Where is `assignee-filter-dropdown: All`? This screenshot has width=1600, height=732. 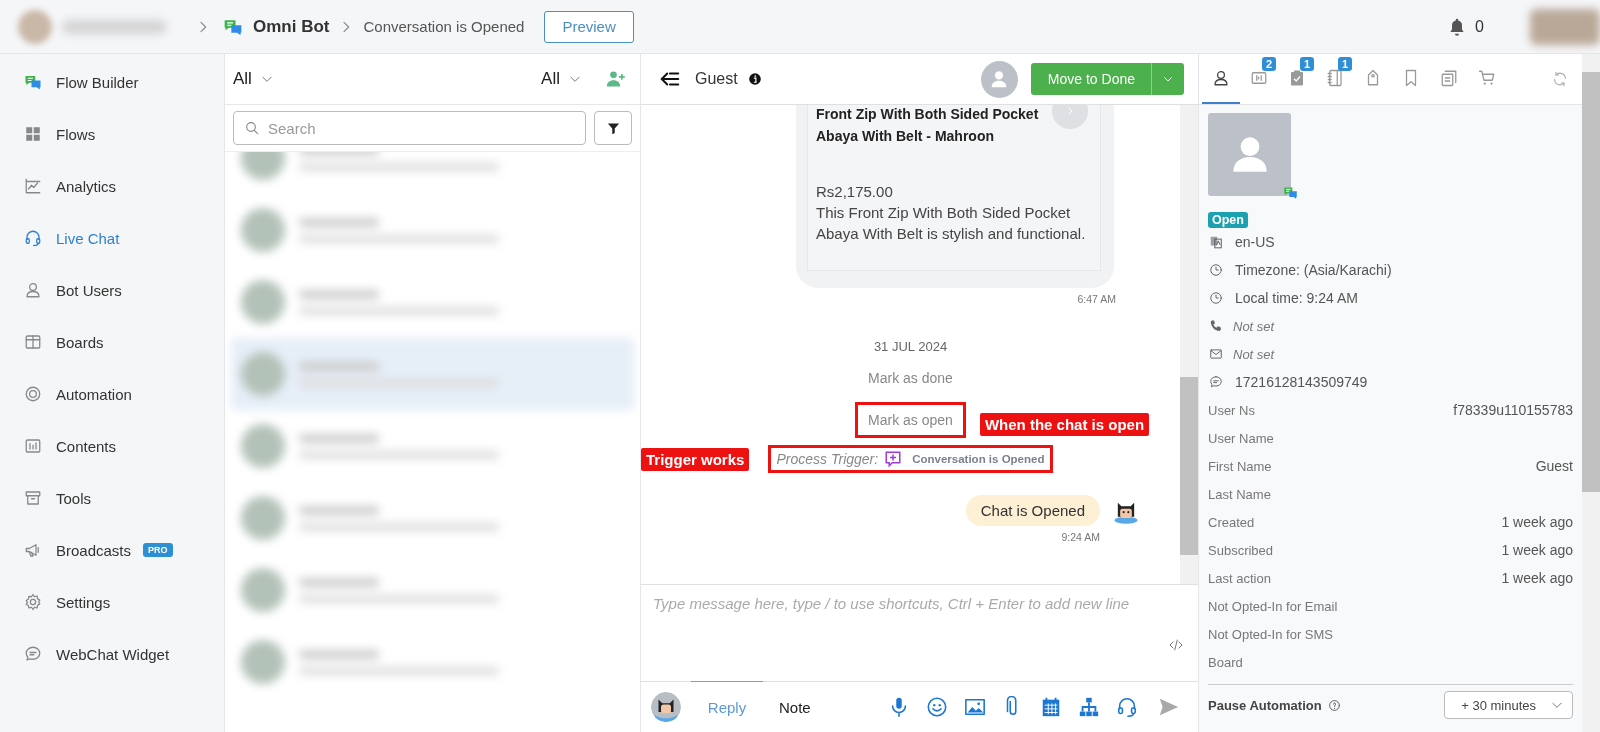
assignee-filter-dropdown: All is located at coordinates (561, 79).